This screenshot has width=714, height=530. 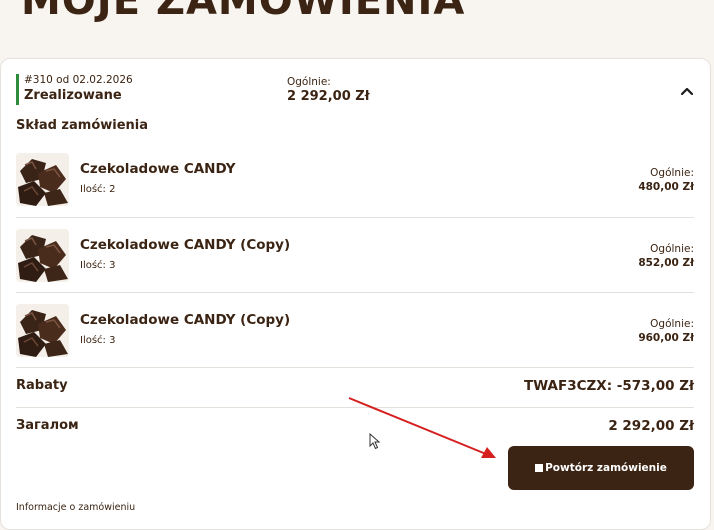 What do you see at coordinates (539, 468) in the screenshot?
I see `square-icon` at bounding box center [539, 468].